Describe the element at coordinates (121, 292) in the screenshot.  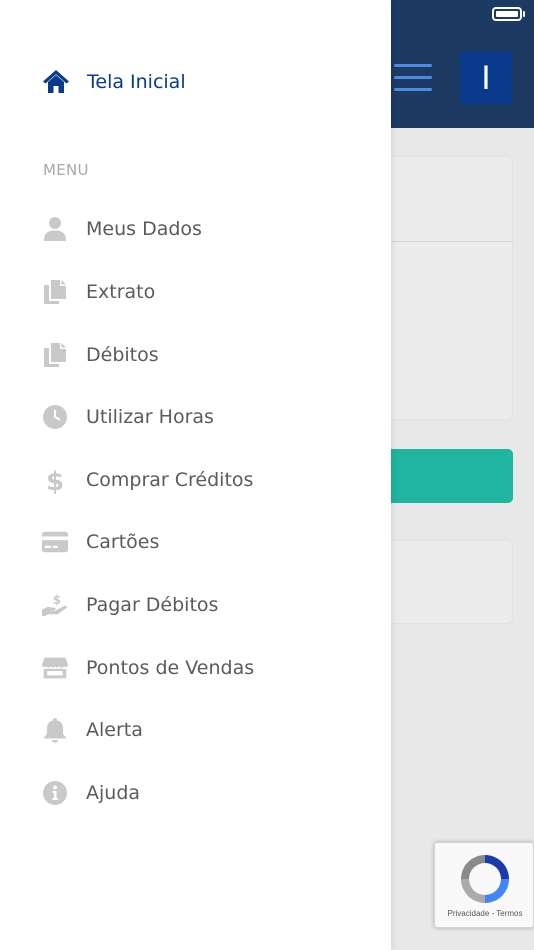
I see `drawer-item-label: Extrato` at that location.